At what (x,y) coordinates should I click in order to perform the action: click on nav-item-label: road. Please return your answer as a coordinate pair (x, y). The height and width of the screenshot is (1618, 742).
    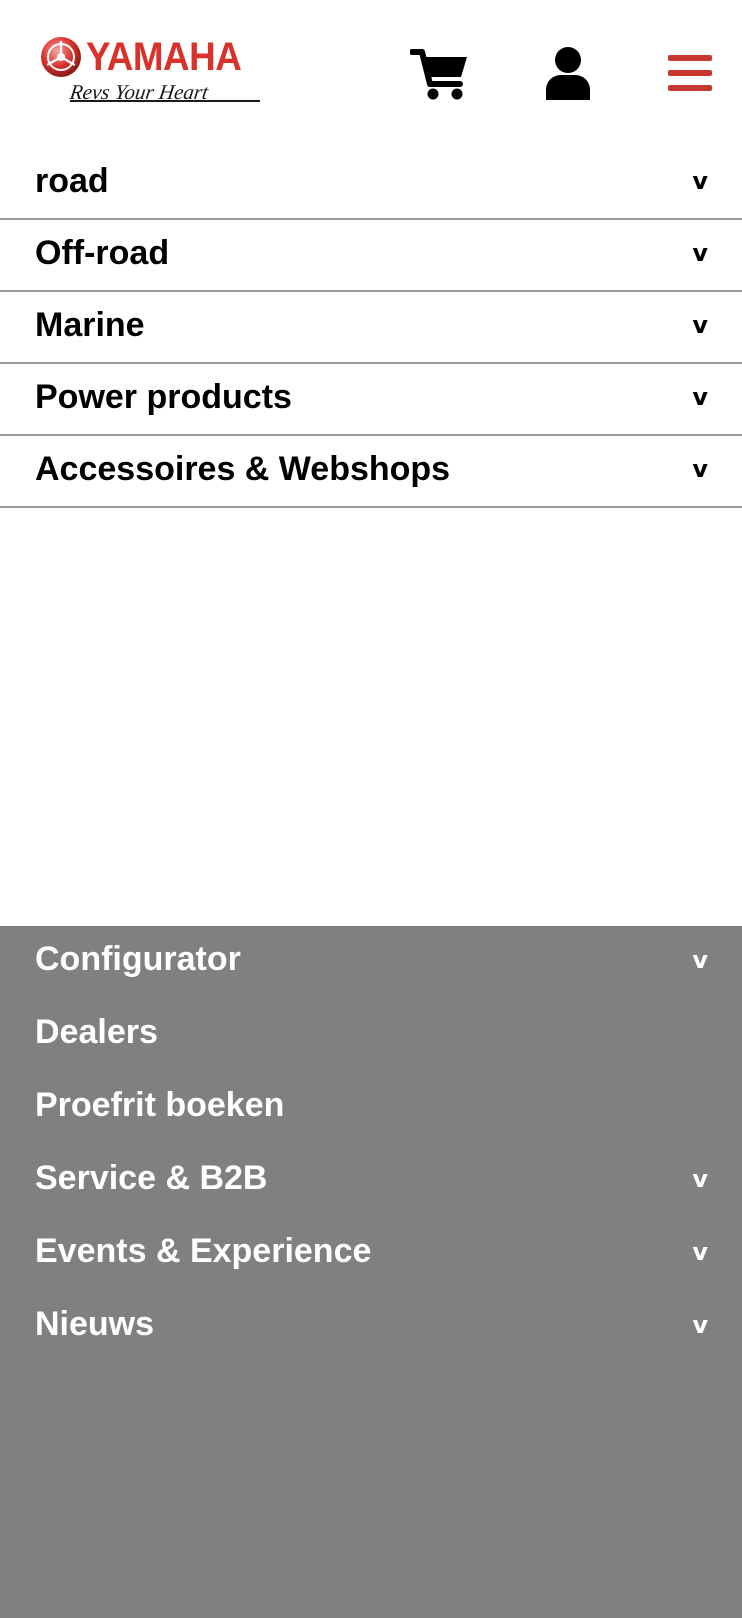
    Looking at the image, I should click on (72, 181).